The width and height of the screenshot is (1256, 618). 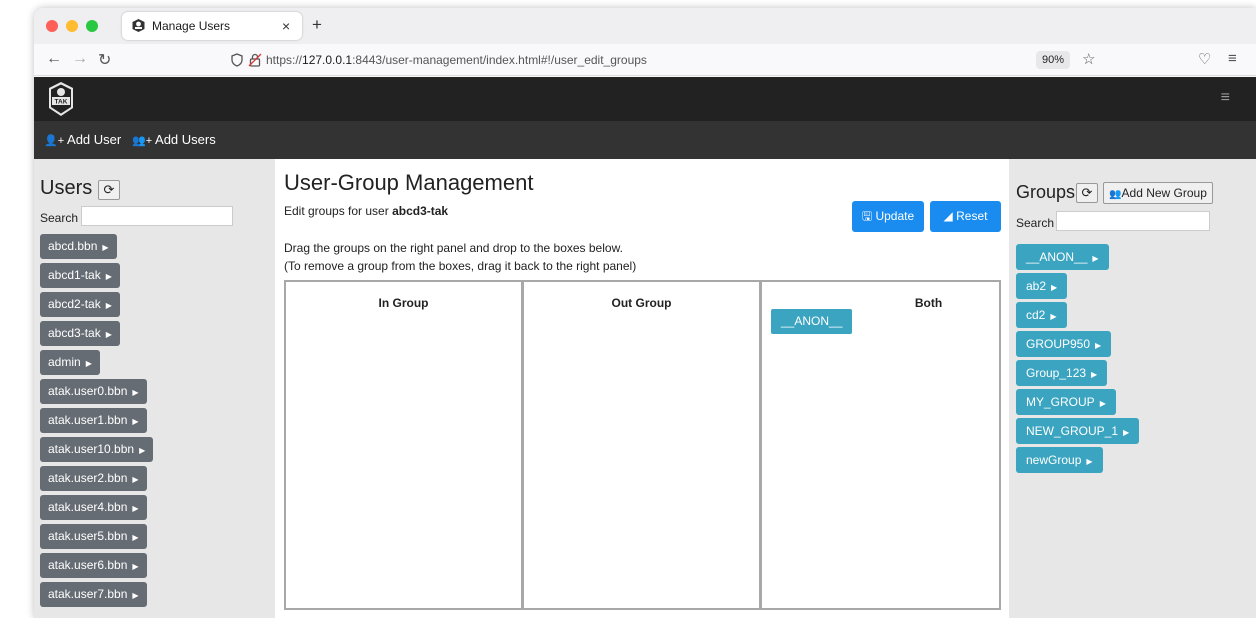 What do you see at coordinates (52, 26) in the screenshot?
I see `close-window-icon` at bounding box center [52, 26].